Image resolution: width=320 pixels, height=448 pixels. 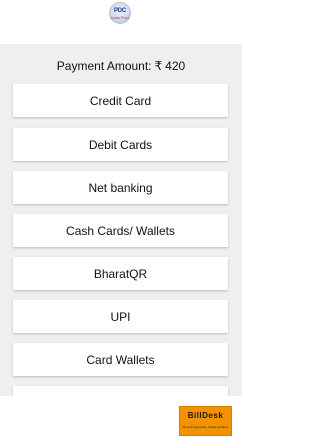 I want to click on option-label: Credit Card, so click(x=120, y=100).